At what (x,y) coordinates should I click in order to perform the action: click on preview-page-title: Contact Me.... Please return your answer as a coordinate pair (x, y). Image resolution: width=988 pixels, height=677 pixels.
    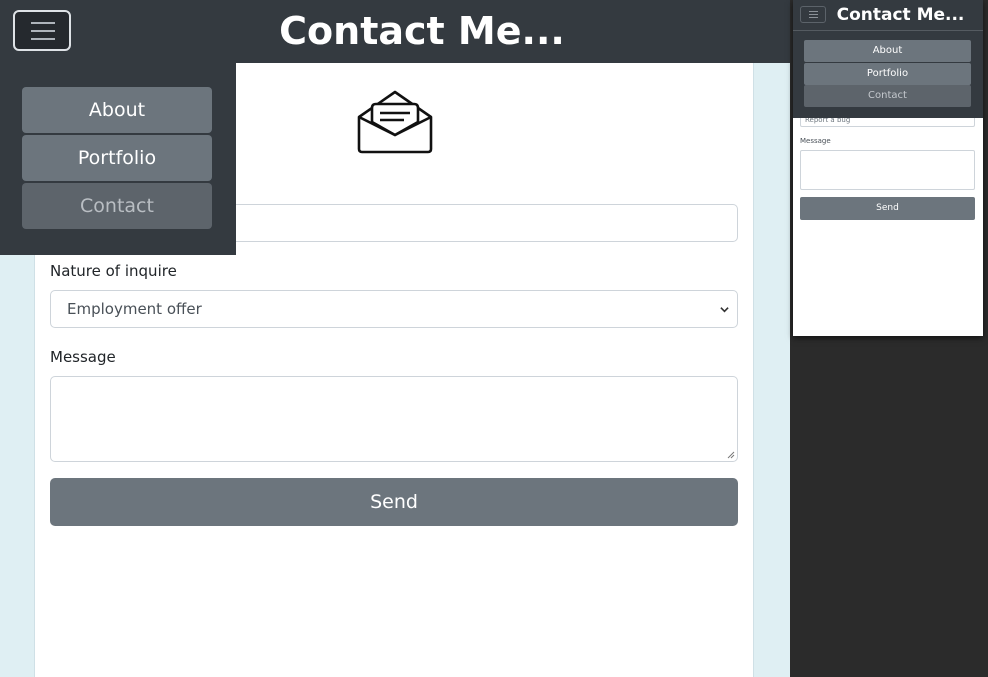
    Looking at the image, I should click on (900, 15).